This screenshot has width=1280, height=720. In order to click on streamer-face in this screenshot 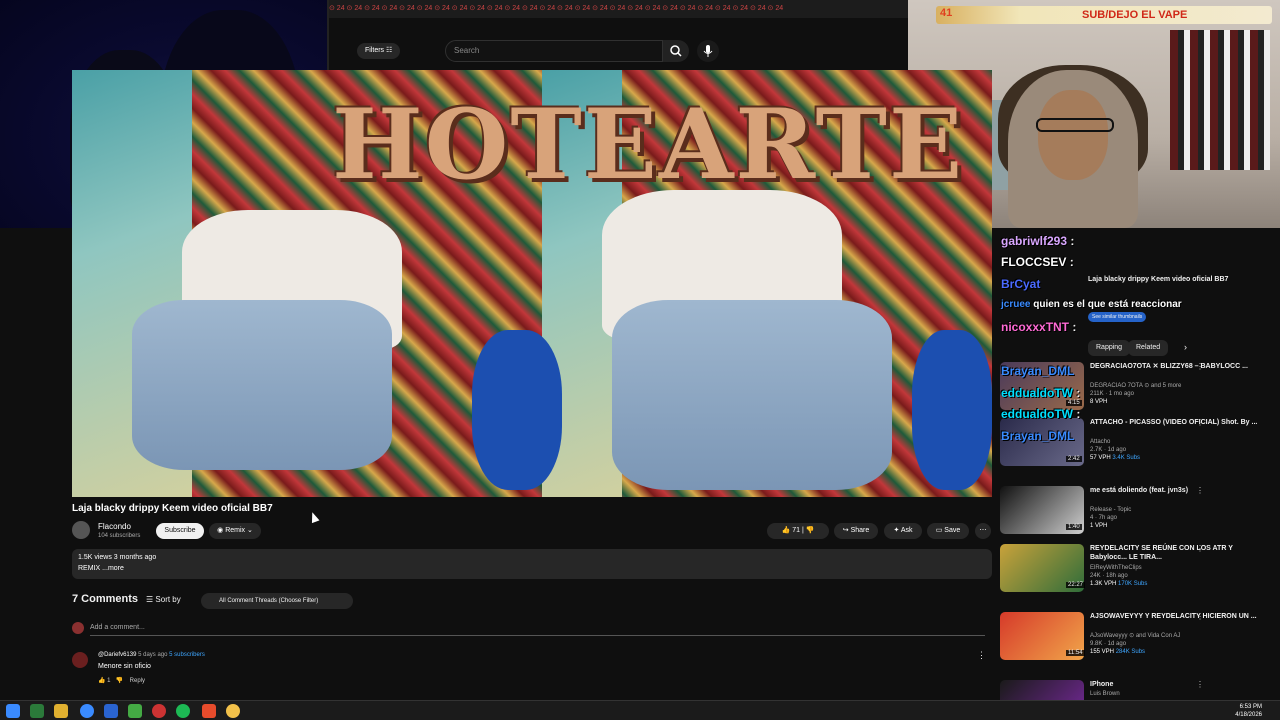, I will do `click(1073, 135)`.